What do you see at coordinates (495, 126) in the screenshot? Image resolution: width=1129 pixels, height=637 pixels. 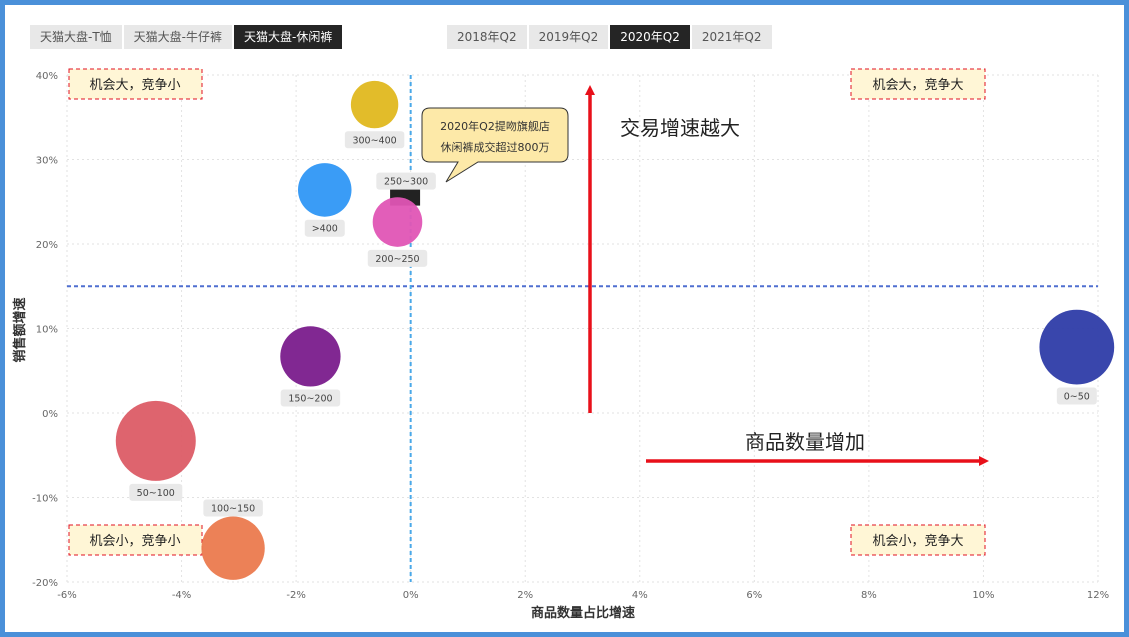 I see `callout-line-1: 2020年Q2提吻旗舰店` at bounding box center [495, 126].